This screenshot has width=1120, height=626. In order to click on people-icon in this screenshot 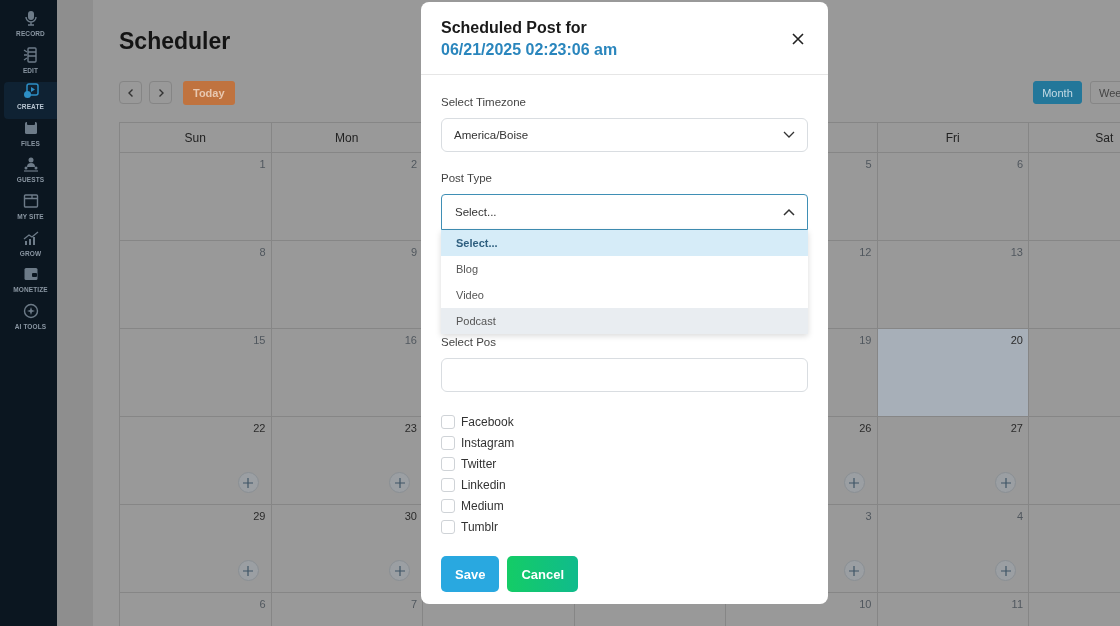, I will do `click(30, 164)`.